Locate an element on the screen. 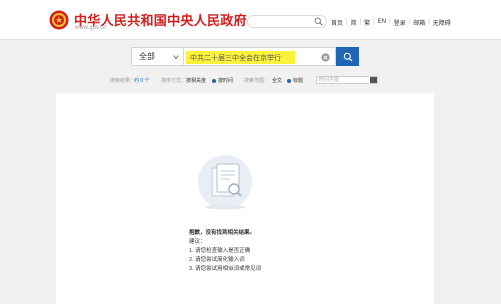  result-count: 约 0 个 is located at coordinates (142, 81).